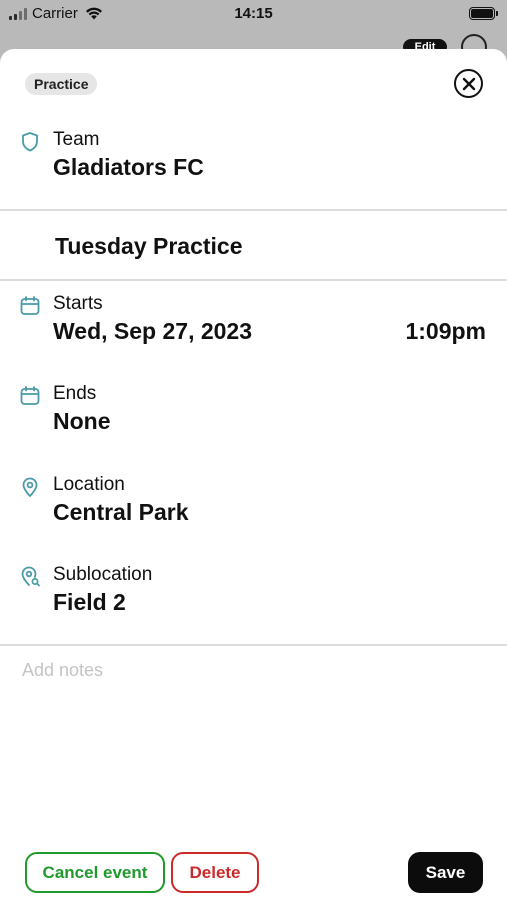  Describe the element at coordinates (82, 421) in the screenshot. I see `ends-value: None` at that location.